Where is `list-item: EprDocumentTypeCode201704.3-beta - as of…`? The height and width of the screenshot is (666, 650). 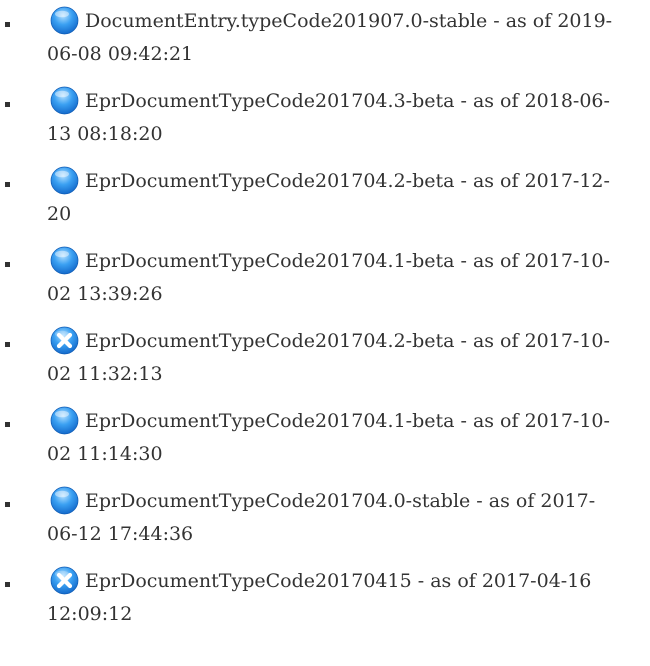
list-item: EprDocumentTypeCode201704.3-beta - as of… is located at coordinates (325, 115).